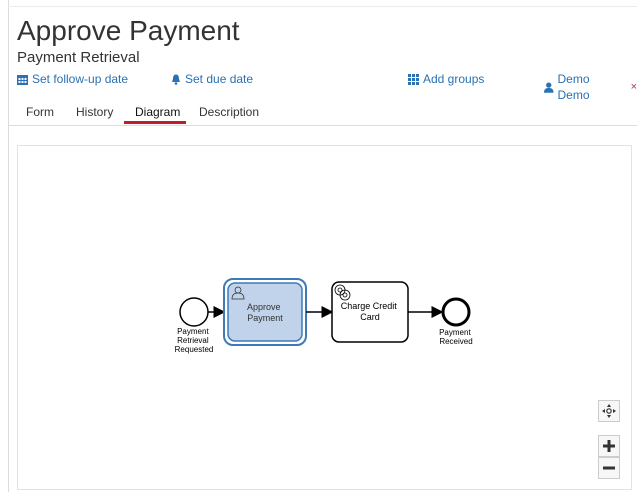 Image resolution: width=637 pixels, height=492 pixels. I want to click on set-due-date-link: Set due date, so click(212, 79).